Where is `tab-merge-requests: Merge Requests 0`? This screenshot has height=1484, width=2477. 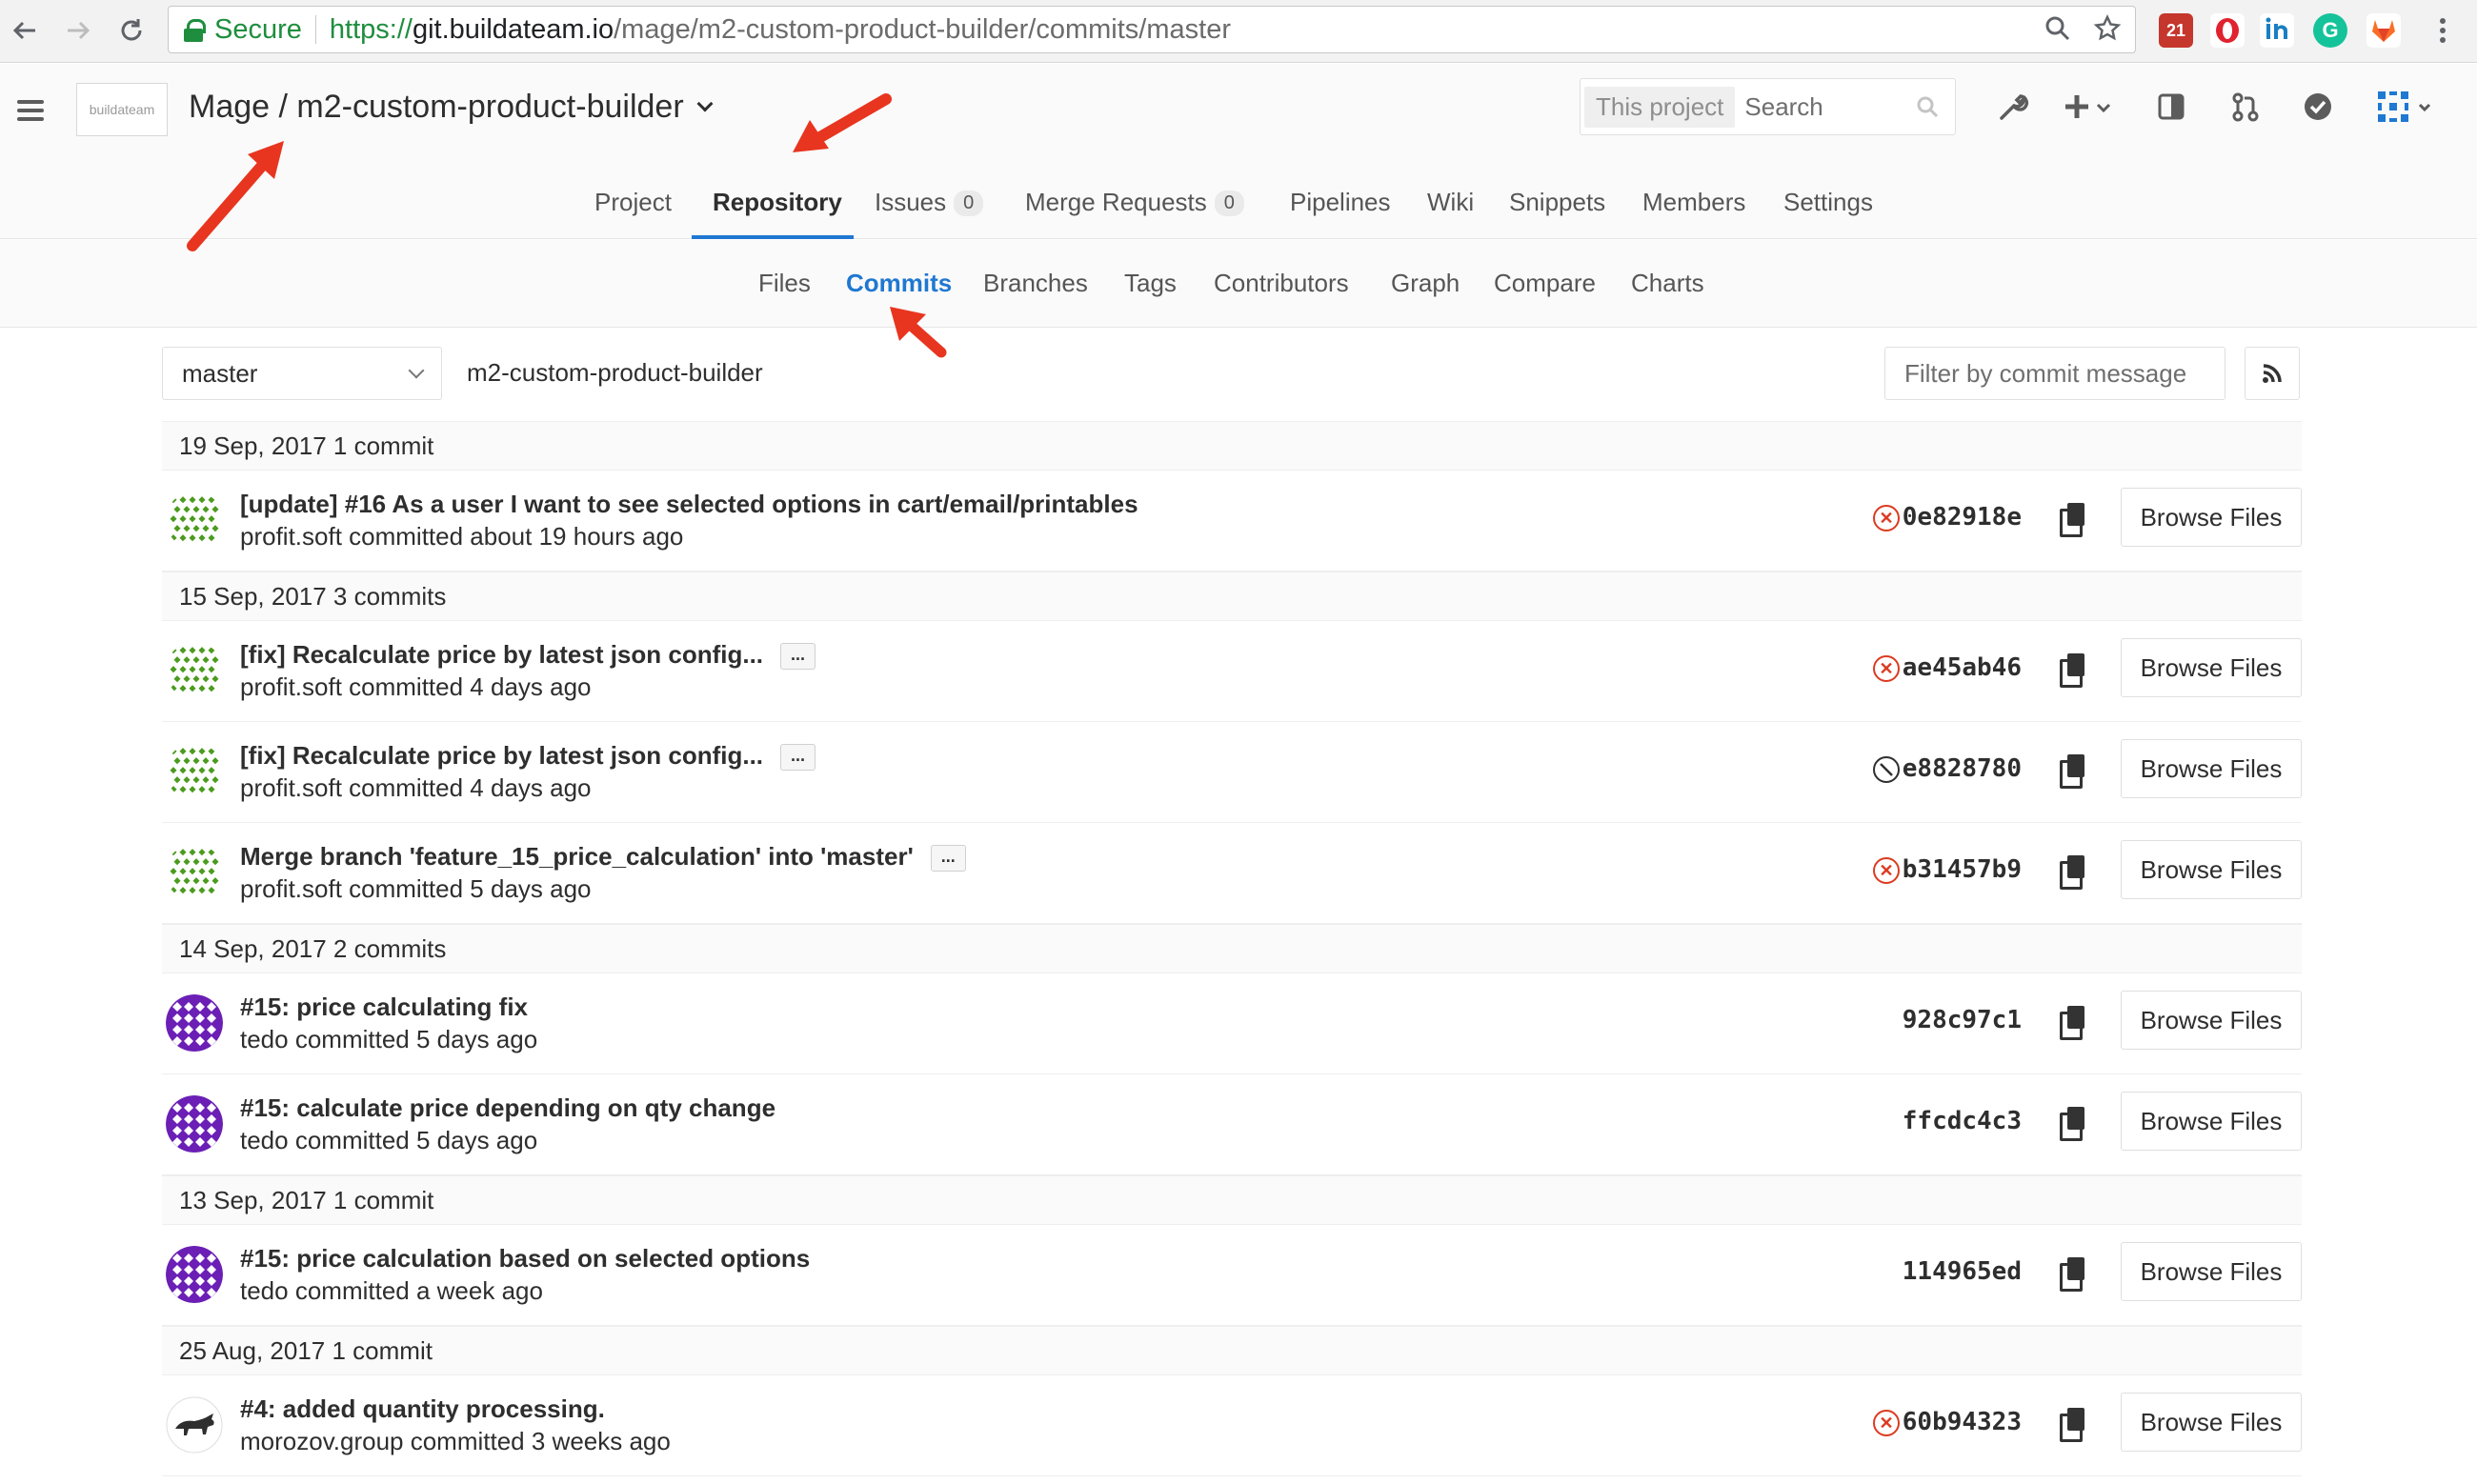
tab-merge-requests: Merge Requests 0 is located at coordinates (1134, 202).